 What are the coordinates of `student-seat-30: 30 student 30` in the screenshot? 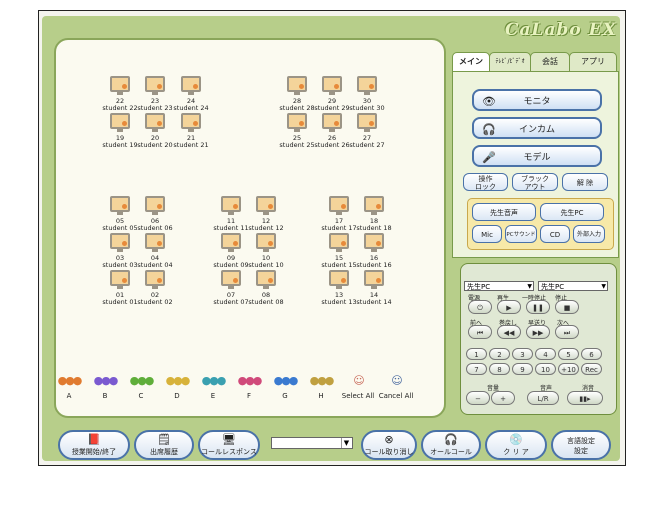 It's located at (367, 94).